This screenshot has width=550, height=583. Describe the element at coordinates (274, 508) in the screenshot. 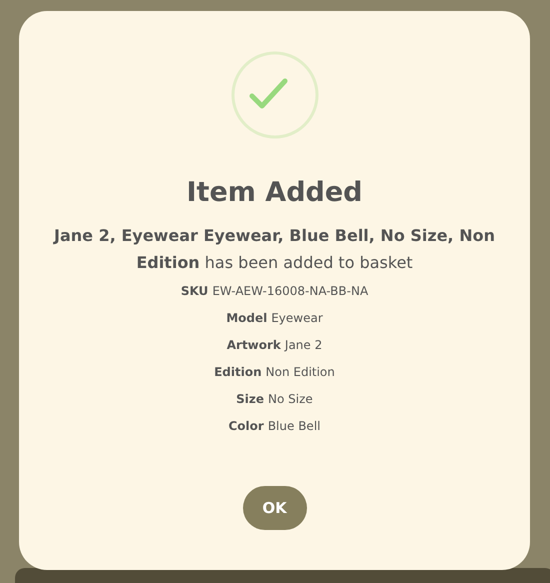

I see `ok-button: OK` at that location.